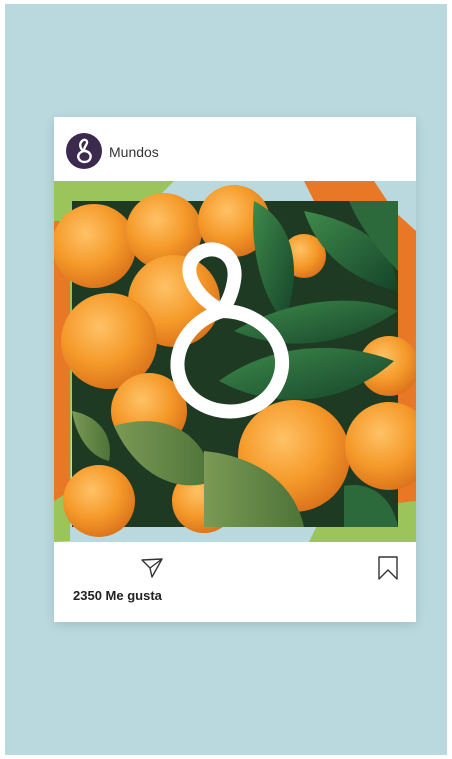  I want to click on post-header: Mundos, so click(235, 149).